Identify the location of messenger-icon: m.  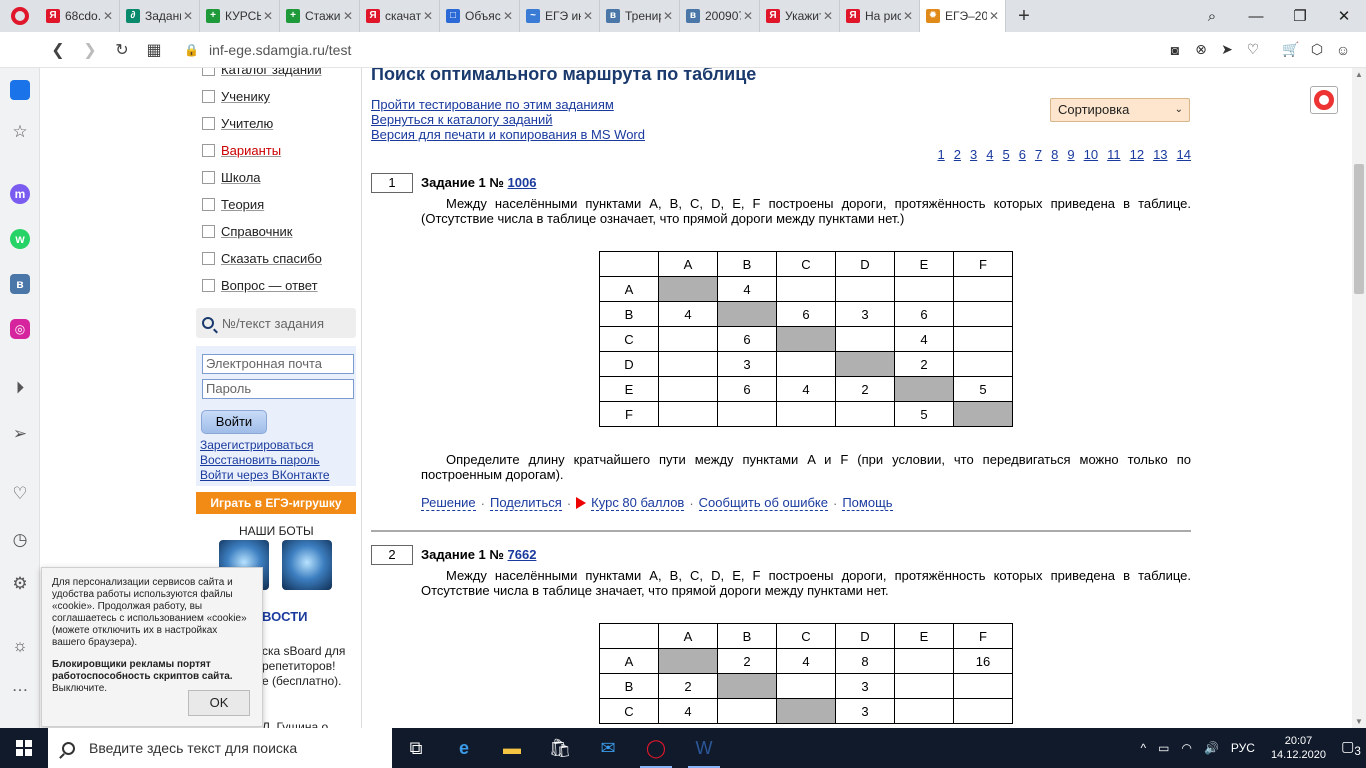
(20, 194).